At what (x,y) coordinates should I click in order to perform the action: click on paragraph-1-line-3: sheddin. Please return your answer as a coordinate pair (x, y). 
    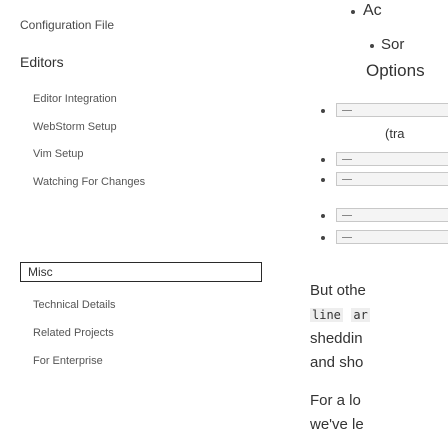
    Looking at the image, I should click on (336, 338).